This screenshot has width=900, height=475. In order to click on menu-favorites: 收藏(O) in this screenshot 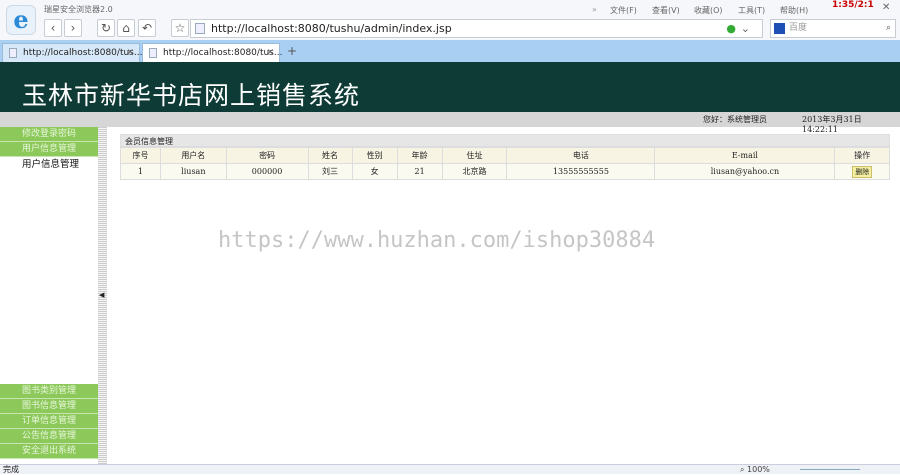, I will do `click(708, 10)`.